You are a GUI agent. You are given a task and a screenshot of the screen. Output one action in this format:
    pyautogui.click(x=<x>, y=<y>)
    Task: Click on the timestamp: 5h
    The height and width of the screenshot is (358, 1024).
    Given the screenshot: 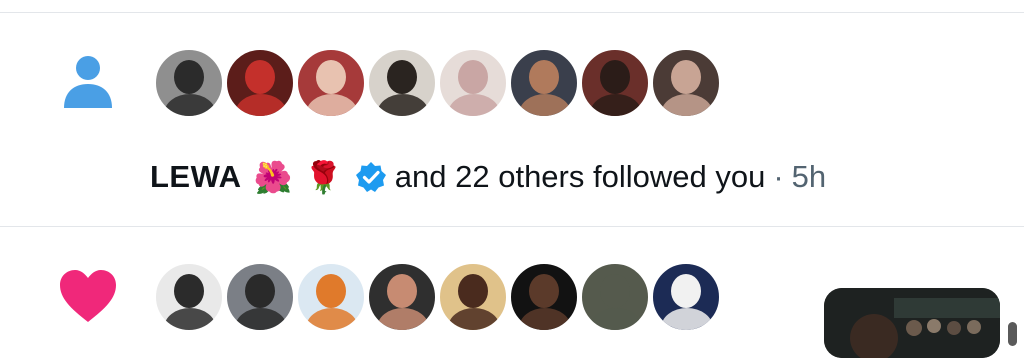 What is the action you would take?
    pyautogui.click(x=809, y=176)
    